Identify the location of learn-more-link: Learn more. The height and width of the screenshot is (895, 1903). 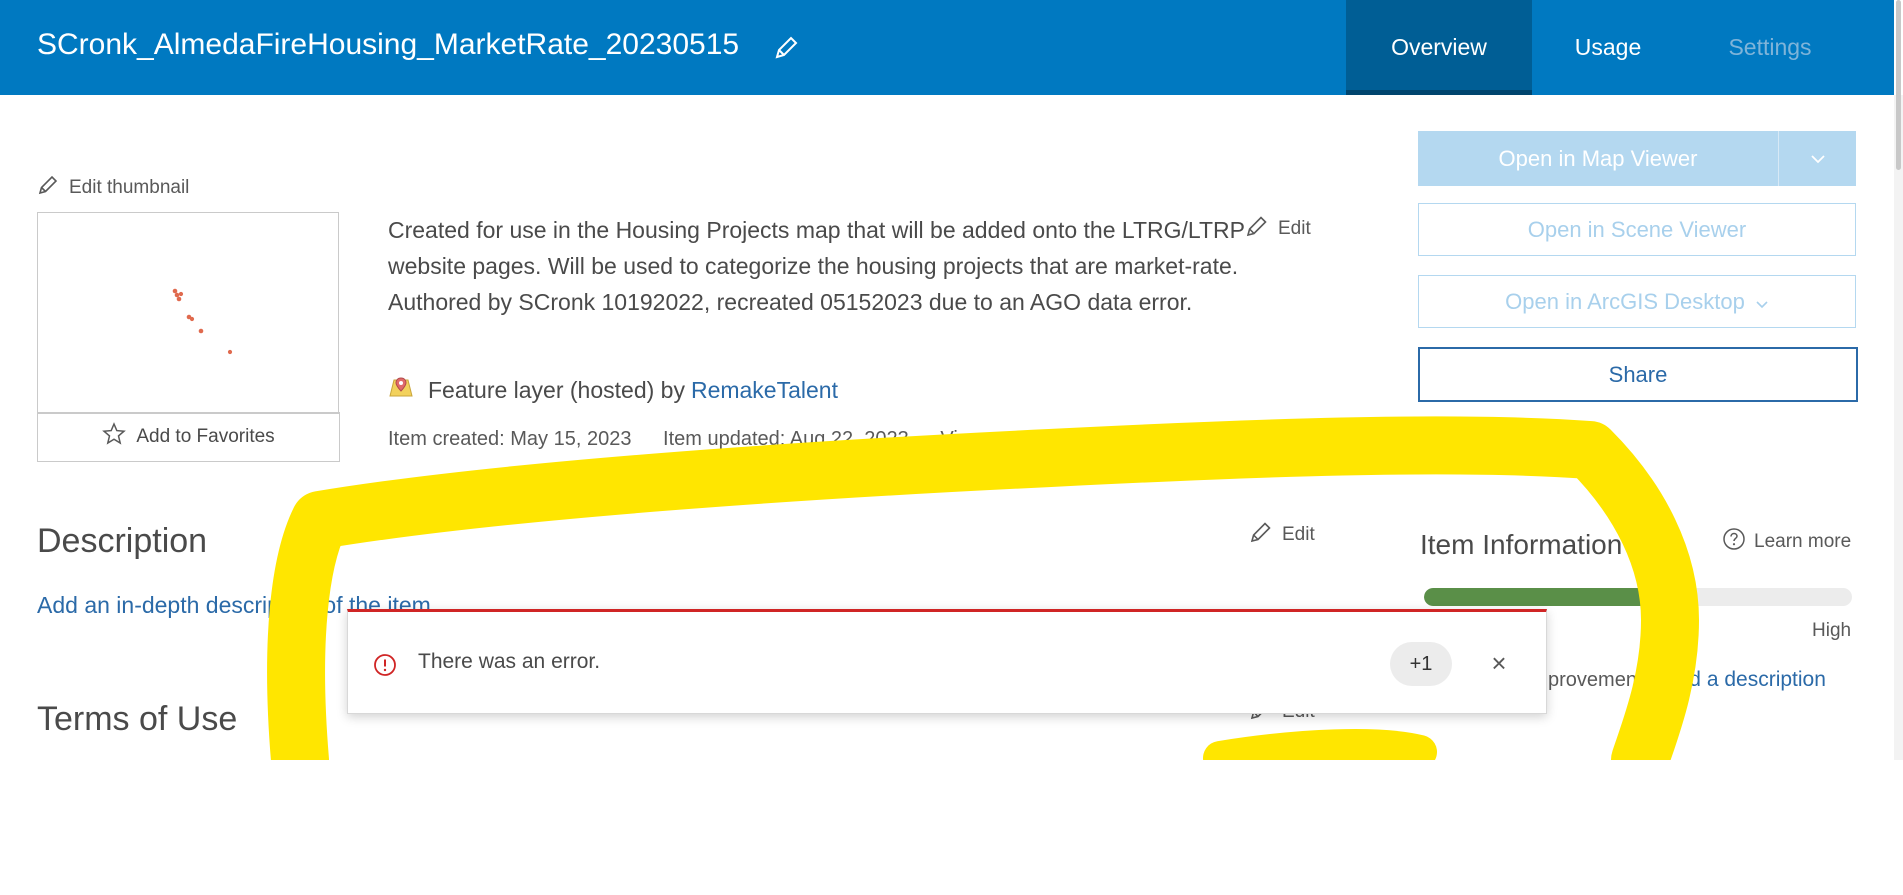
(1786, 542).